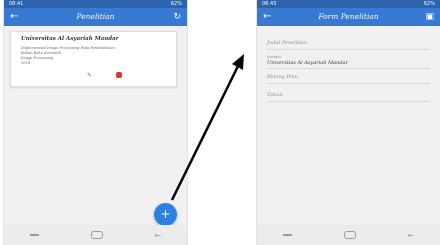 This screenshot has height=245, width=440. I want to click on refresh-icon: ↻, so click(177, 17).